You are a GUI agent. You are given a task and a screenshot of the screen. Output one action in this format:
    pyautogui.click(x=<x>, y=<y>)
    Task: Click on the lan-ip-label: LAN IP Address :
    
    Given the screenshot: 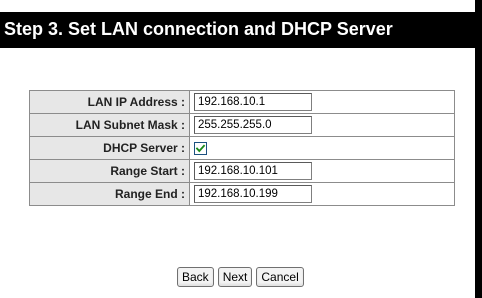 What is the action you would take?
    pyautogui.click(x=109, y=102)
    